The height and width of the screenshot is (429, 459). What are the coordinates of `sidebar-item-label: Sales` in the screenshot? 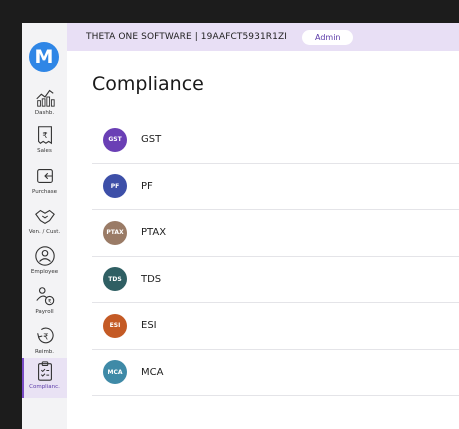 It's located at (44, 151).